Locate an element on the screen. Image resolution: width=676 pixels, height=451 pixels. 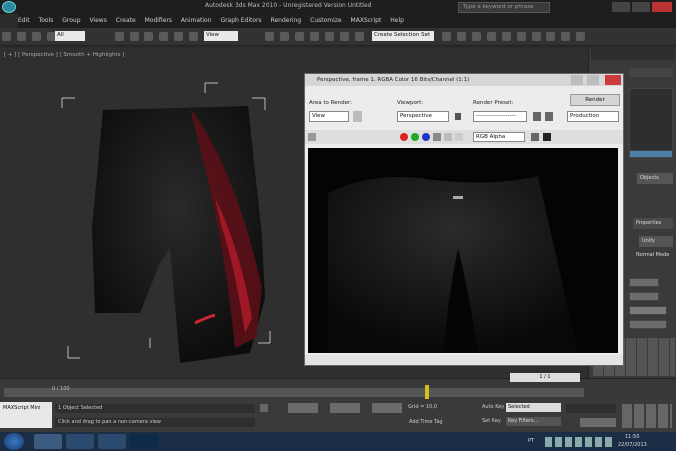
area-to-render-dropdown: View is located at coordinates (329, 116).